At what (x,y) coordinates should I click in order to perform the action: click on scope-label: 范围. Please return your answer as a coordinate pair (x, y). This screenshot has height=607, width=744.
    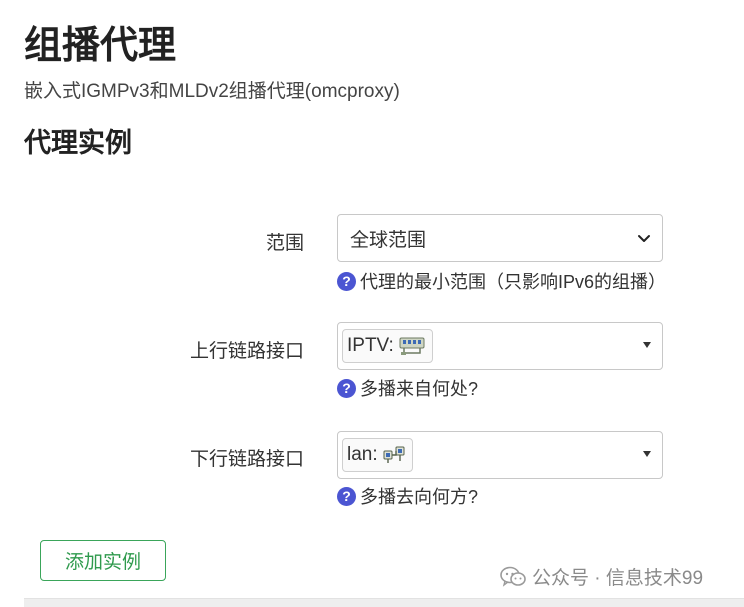
    Looking at the image, I should click on (284, 243).